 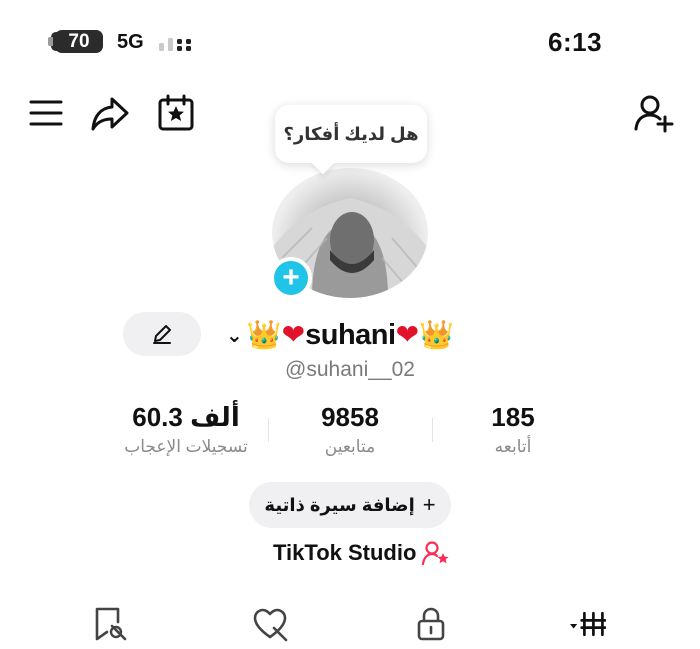 I want to click on network-type: 5G, so click(x=130, y=42).